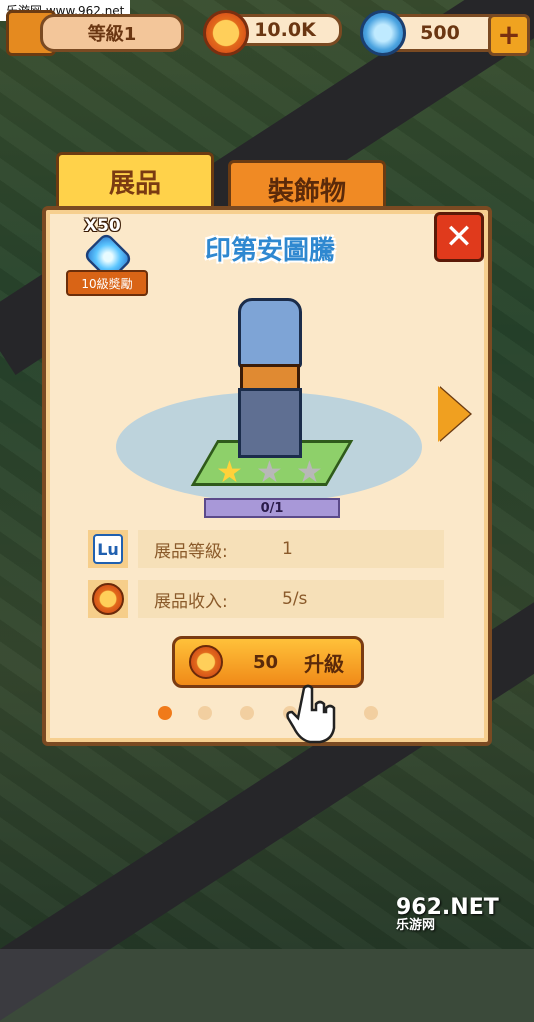 The height and width of the screenshot is (1022, 534). I want to click on upgrade-button: 50 升級, so click(268, 662).